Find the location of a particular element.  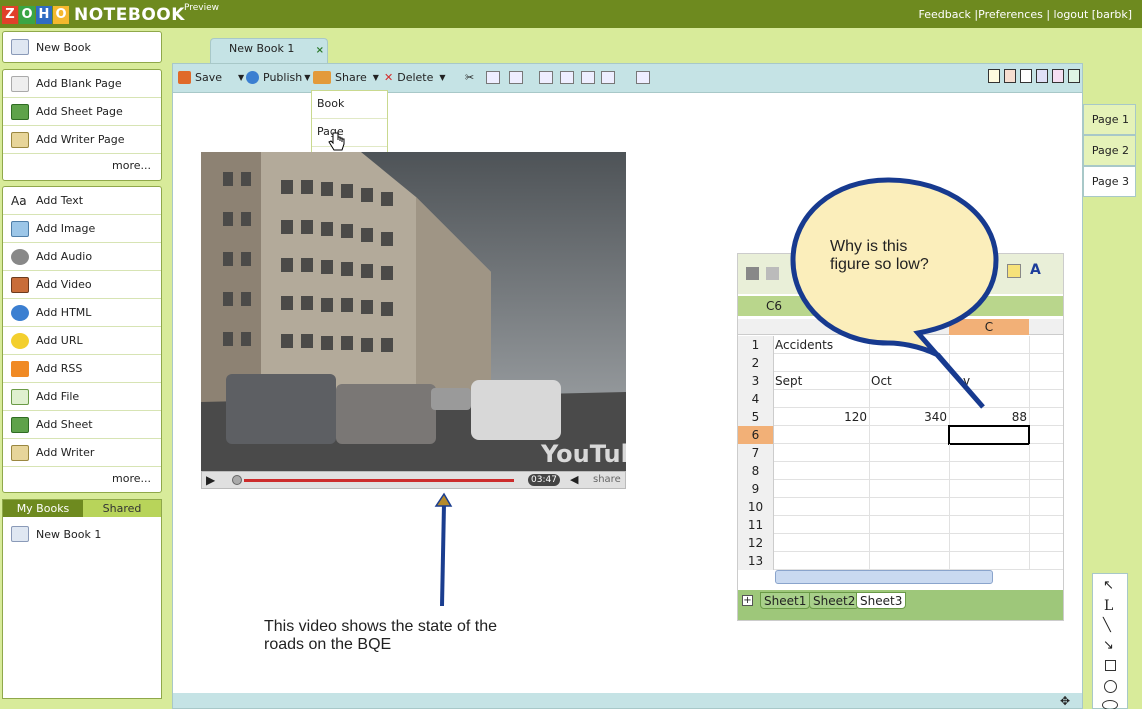

bring-forward-icon is located at coordinates (588, 77).